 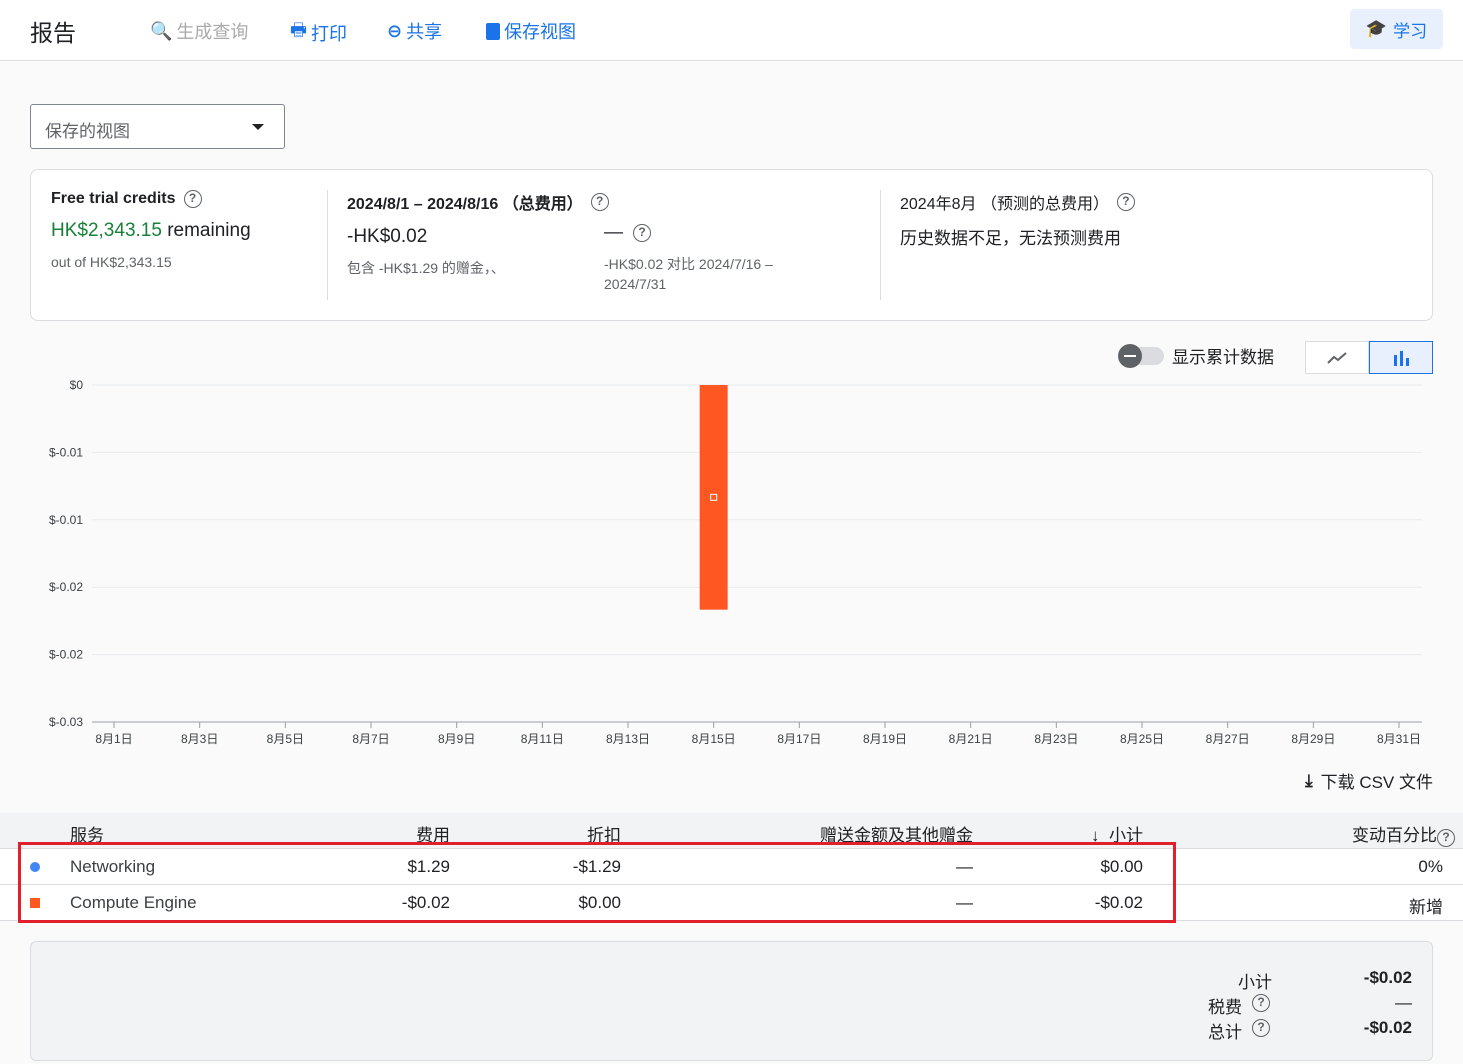 What do you see at coordinates (199, 739) in the screenshot?
I see `x-tick-label: 8月3日` at bounding box center [199, 739].